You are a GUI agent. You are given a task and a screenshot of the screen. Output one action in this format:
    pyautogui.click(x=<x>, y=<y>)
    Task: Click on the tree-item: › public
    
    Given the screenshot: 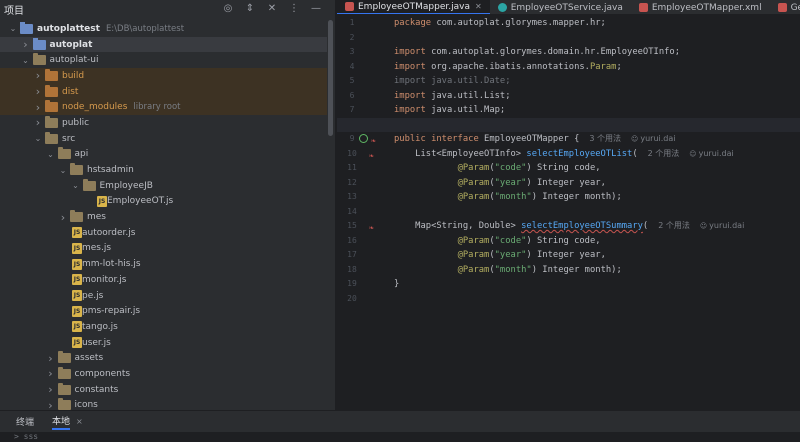 What is the action you would take?
    pyautogui.click(x=163, y=123)
    